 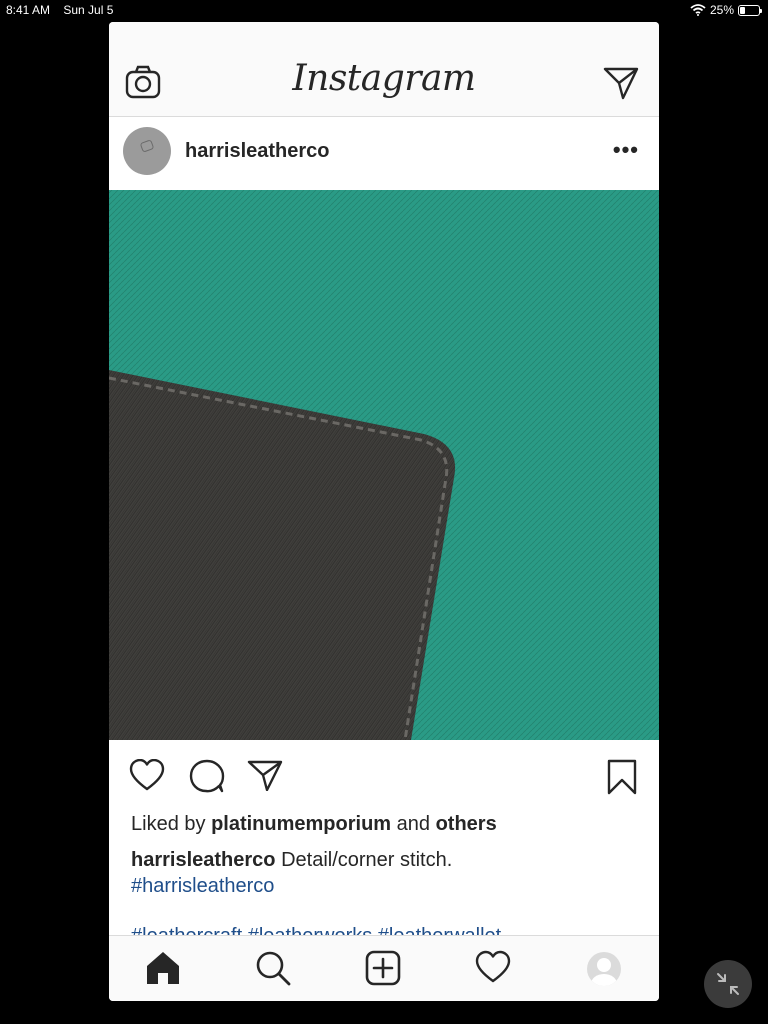 I want to click on status-right: 25%, so click(x=726, y=10).